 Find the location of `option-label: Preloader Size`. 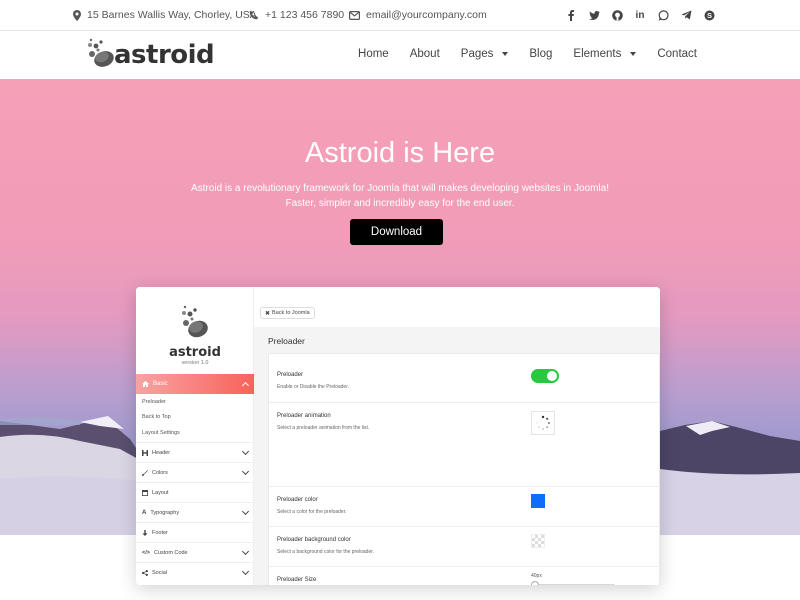

option-label: Preloader Size is located at coordinates (297, 580).